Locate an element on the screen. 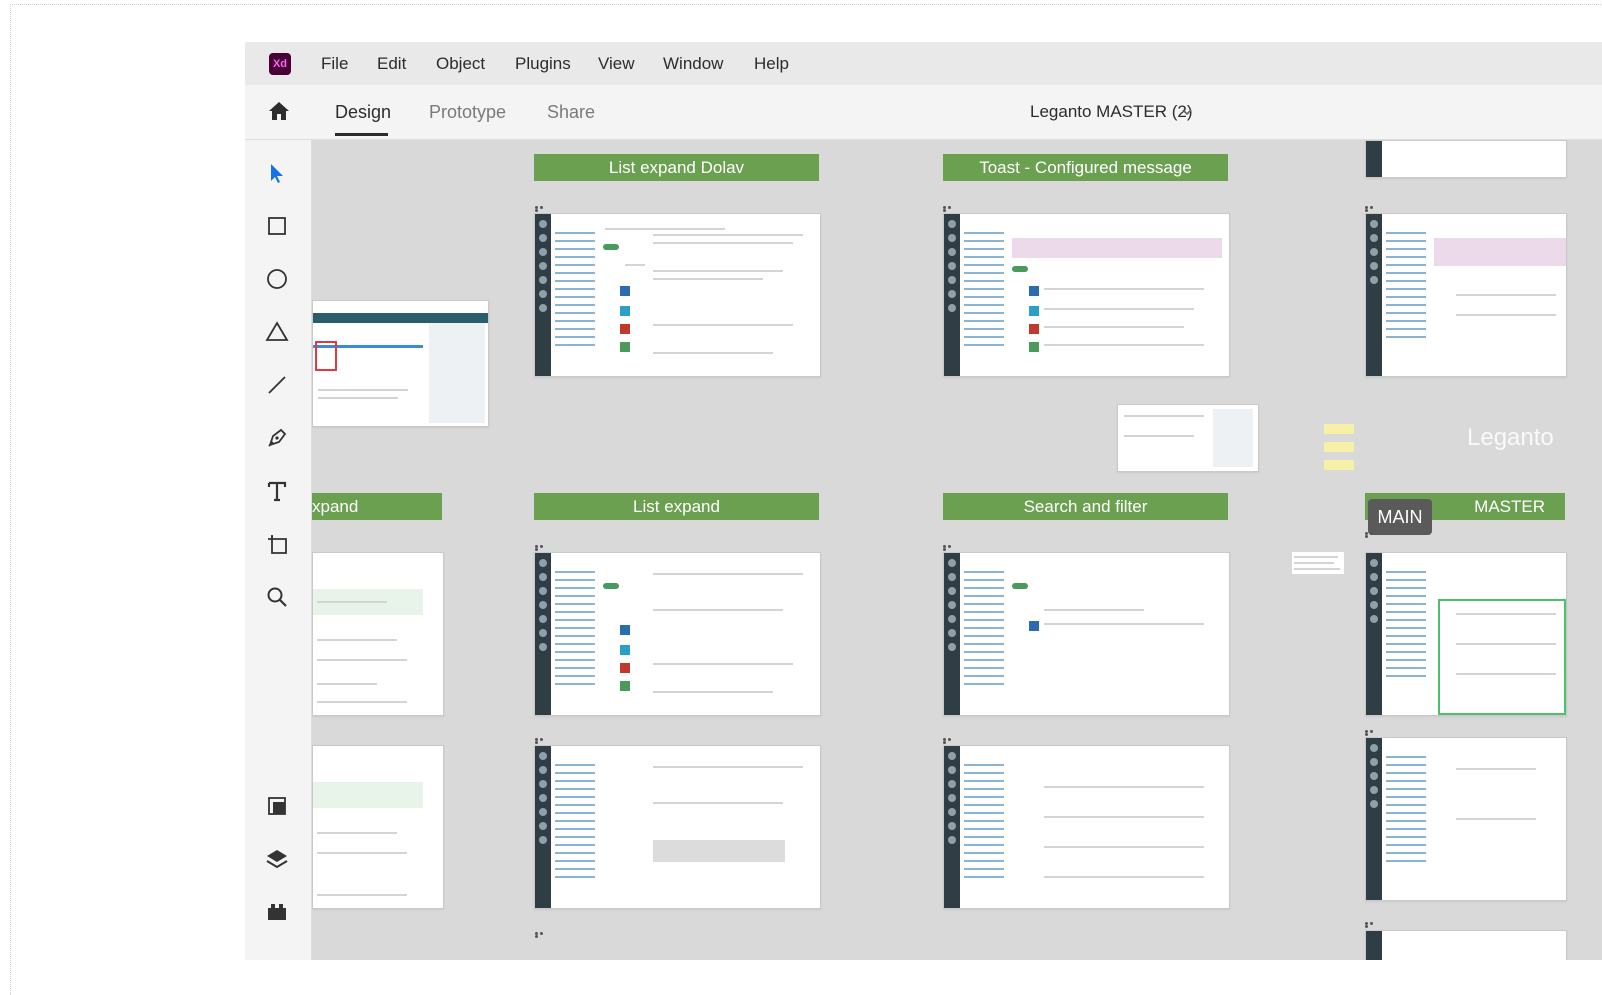 The image size is (1602, 995). tools-panel is located at coordinates (278, 550).